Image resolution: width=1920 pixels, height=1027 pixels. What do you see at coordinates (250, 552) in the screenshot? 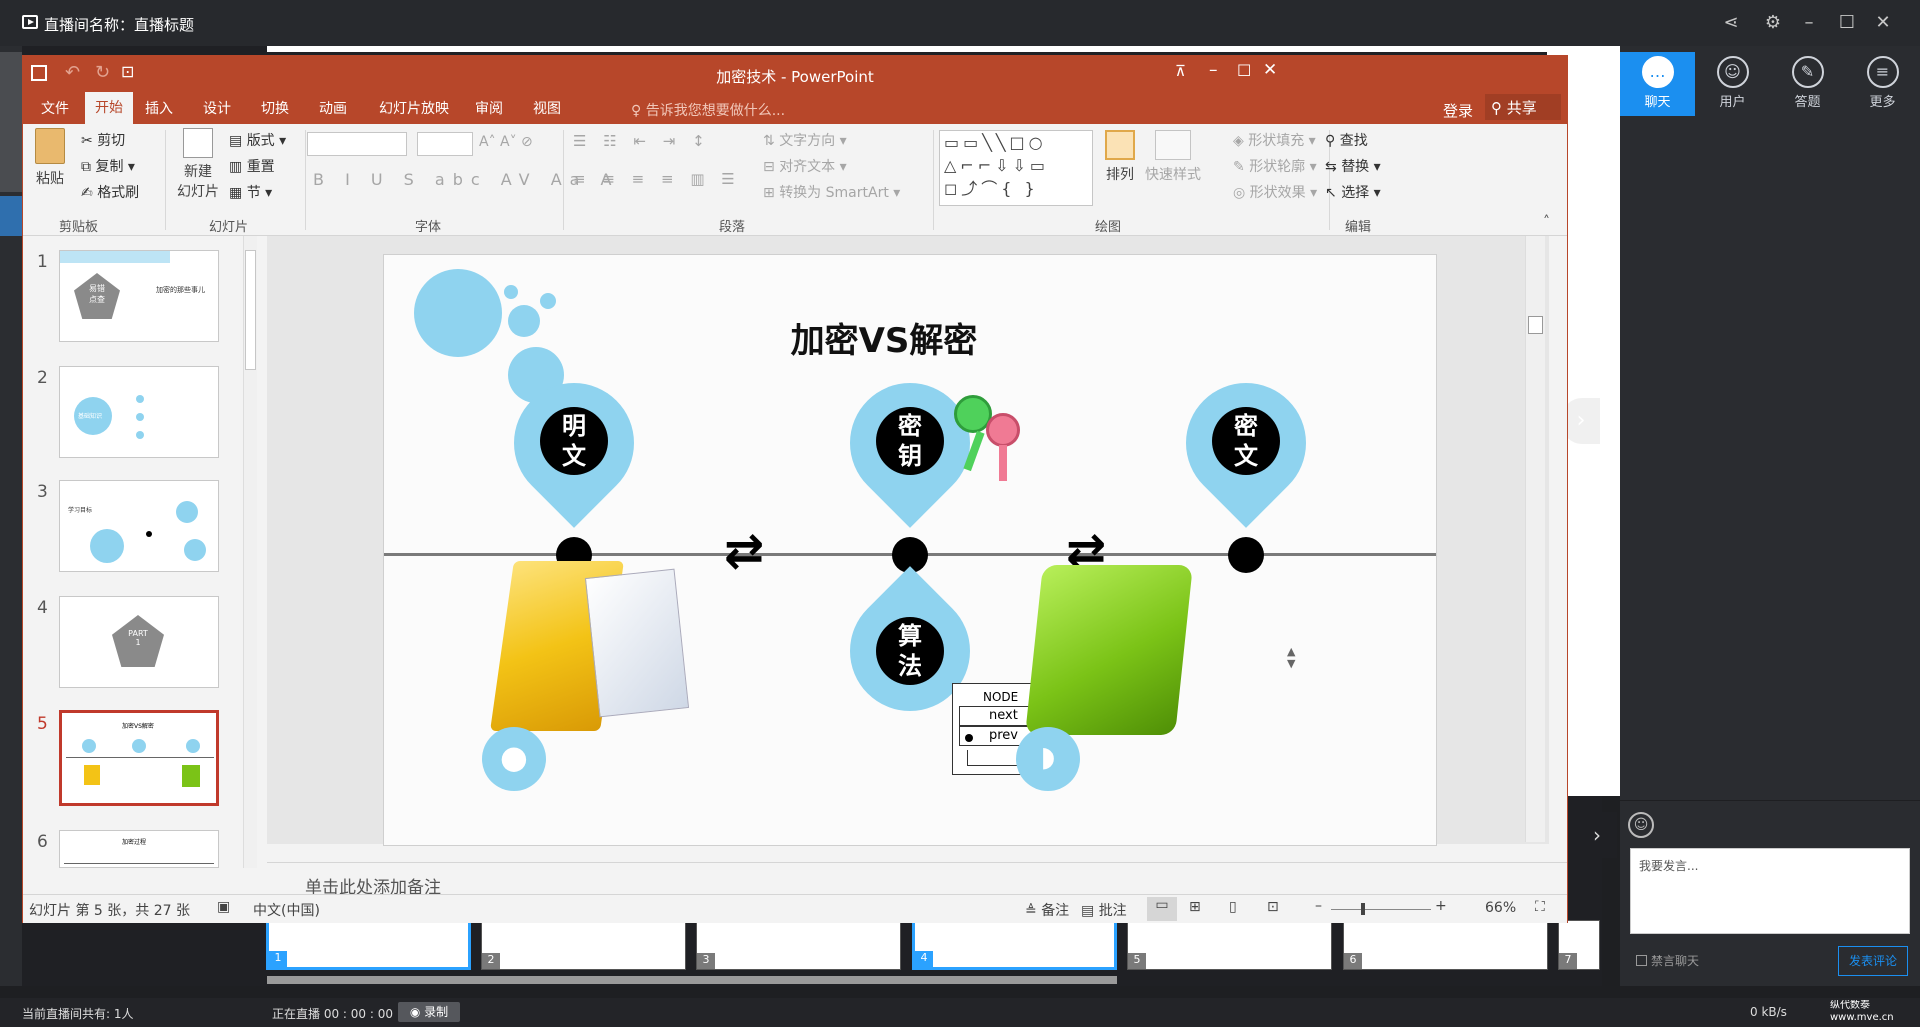
I see `thumbs-scrollbar` at bounding box center [250, 552].